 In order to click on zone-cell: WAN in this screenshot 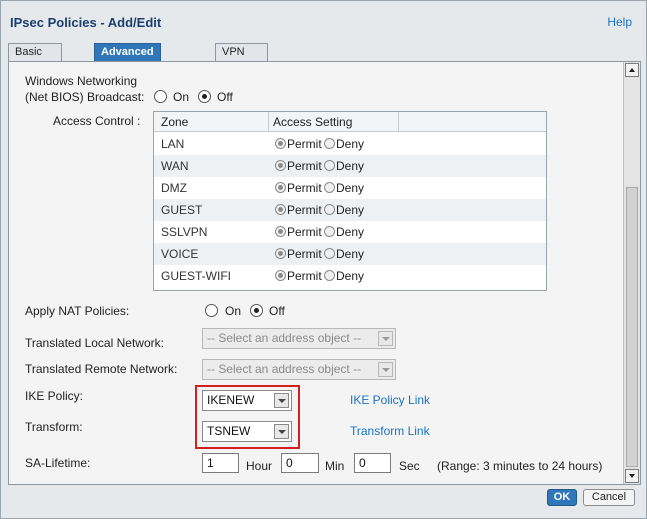, I will do `click(175, 166)`.